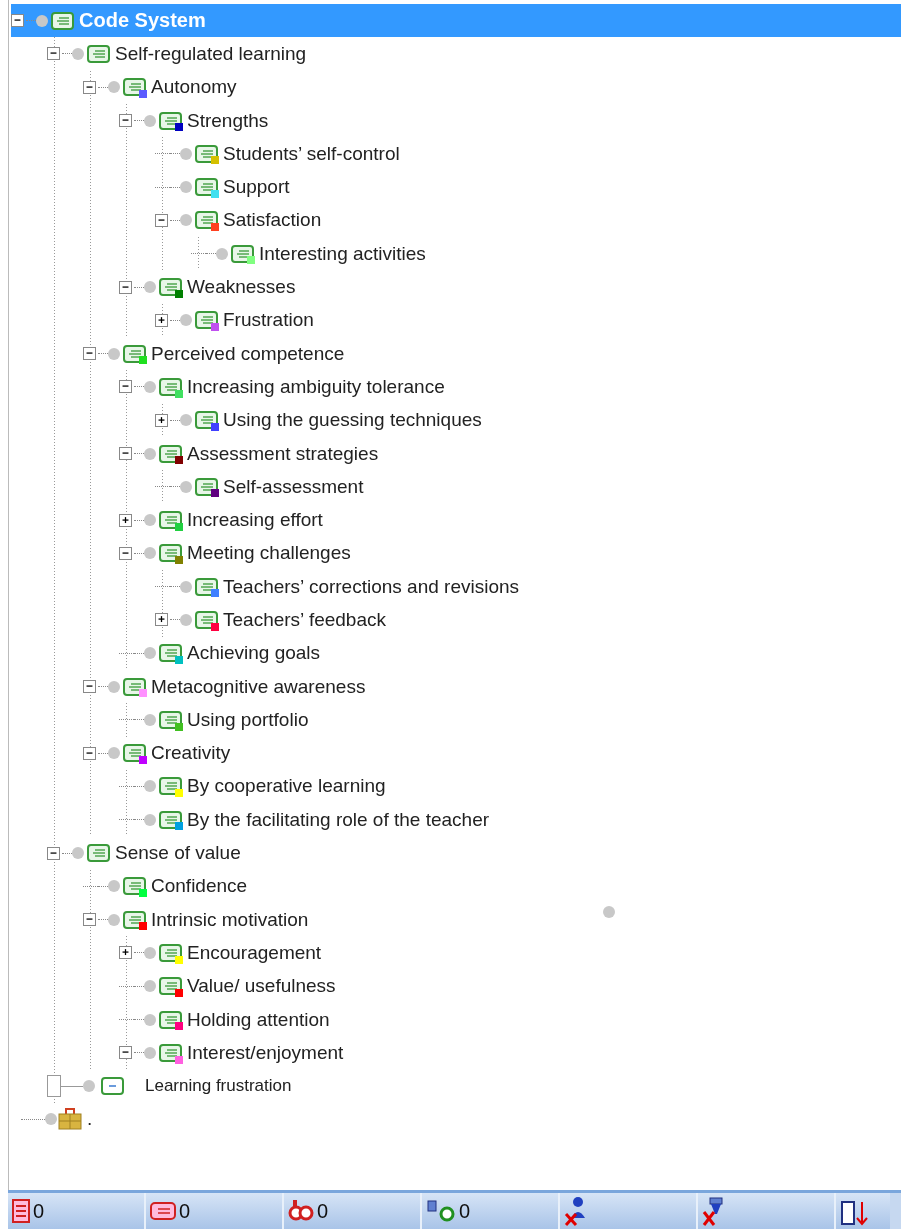 This screenshot has width=901, height=1229. Describe the element at coordinates (248, 353) in the screenshot. I see `tree-item-label: Perceived competence` at that location.